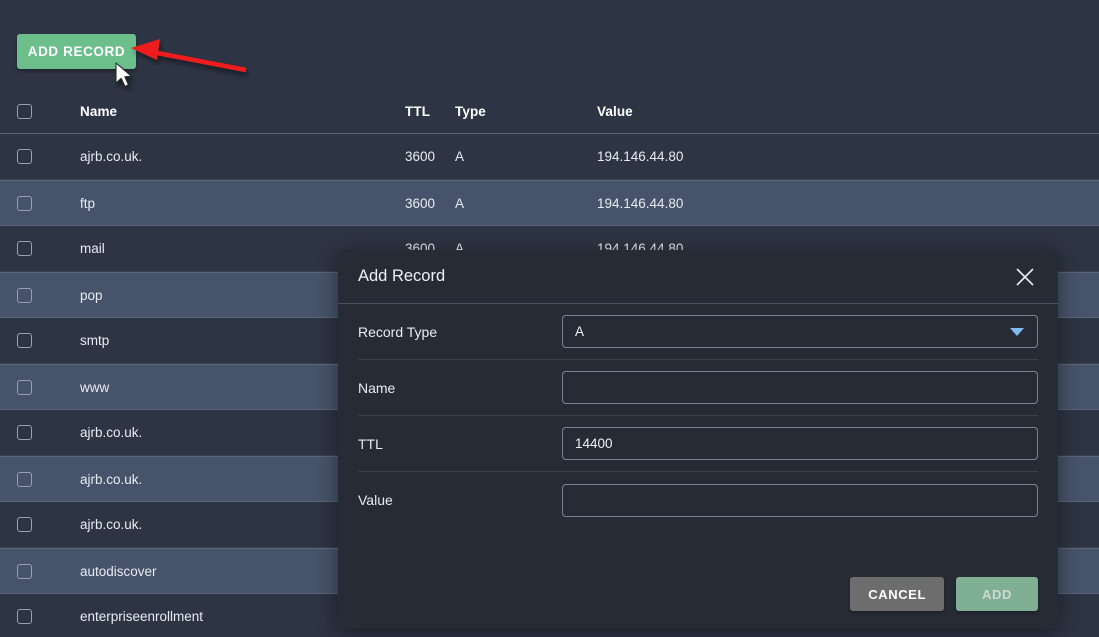 The width and height of the screenshot is (1099, 637). I want to click on column-header-name: Name, so click(242, 111).